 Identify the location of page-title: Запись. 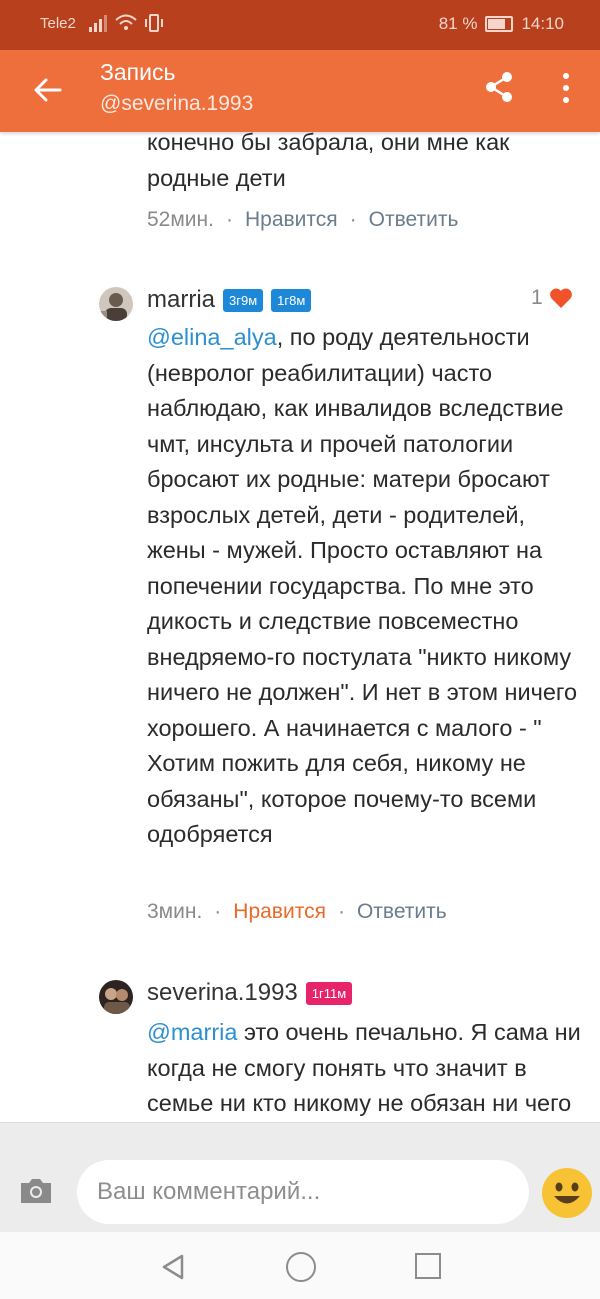
(138, 72).